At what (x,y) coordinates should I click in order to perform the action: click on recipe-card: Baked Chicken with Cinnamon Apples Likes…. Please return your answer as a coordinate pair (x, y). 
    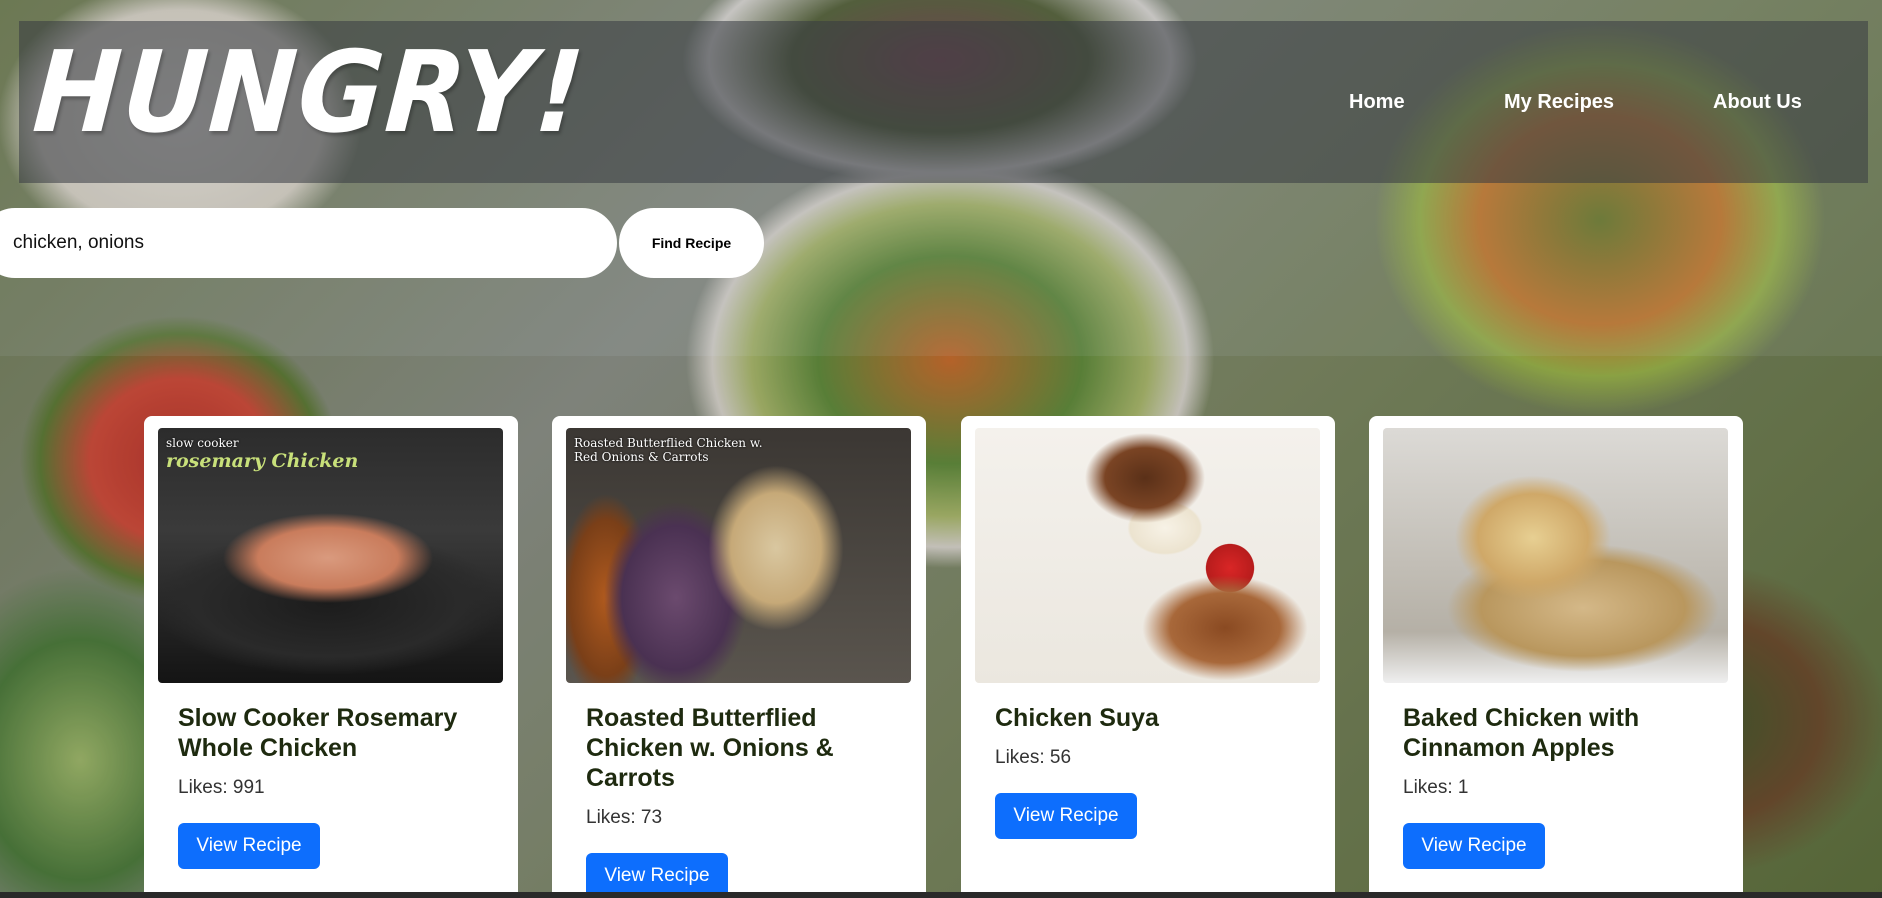
    Looking at the image, I should click on (1556, 657).